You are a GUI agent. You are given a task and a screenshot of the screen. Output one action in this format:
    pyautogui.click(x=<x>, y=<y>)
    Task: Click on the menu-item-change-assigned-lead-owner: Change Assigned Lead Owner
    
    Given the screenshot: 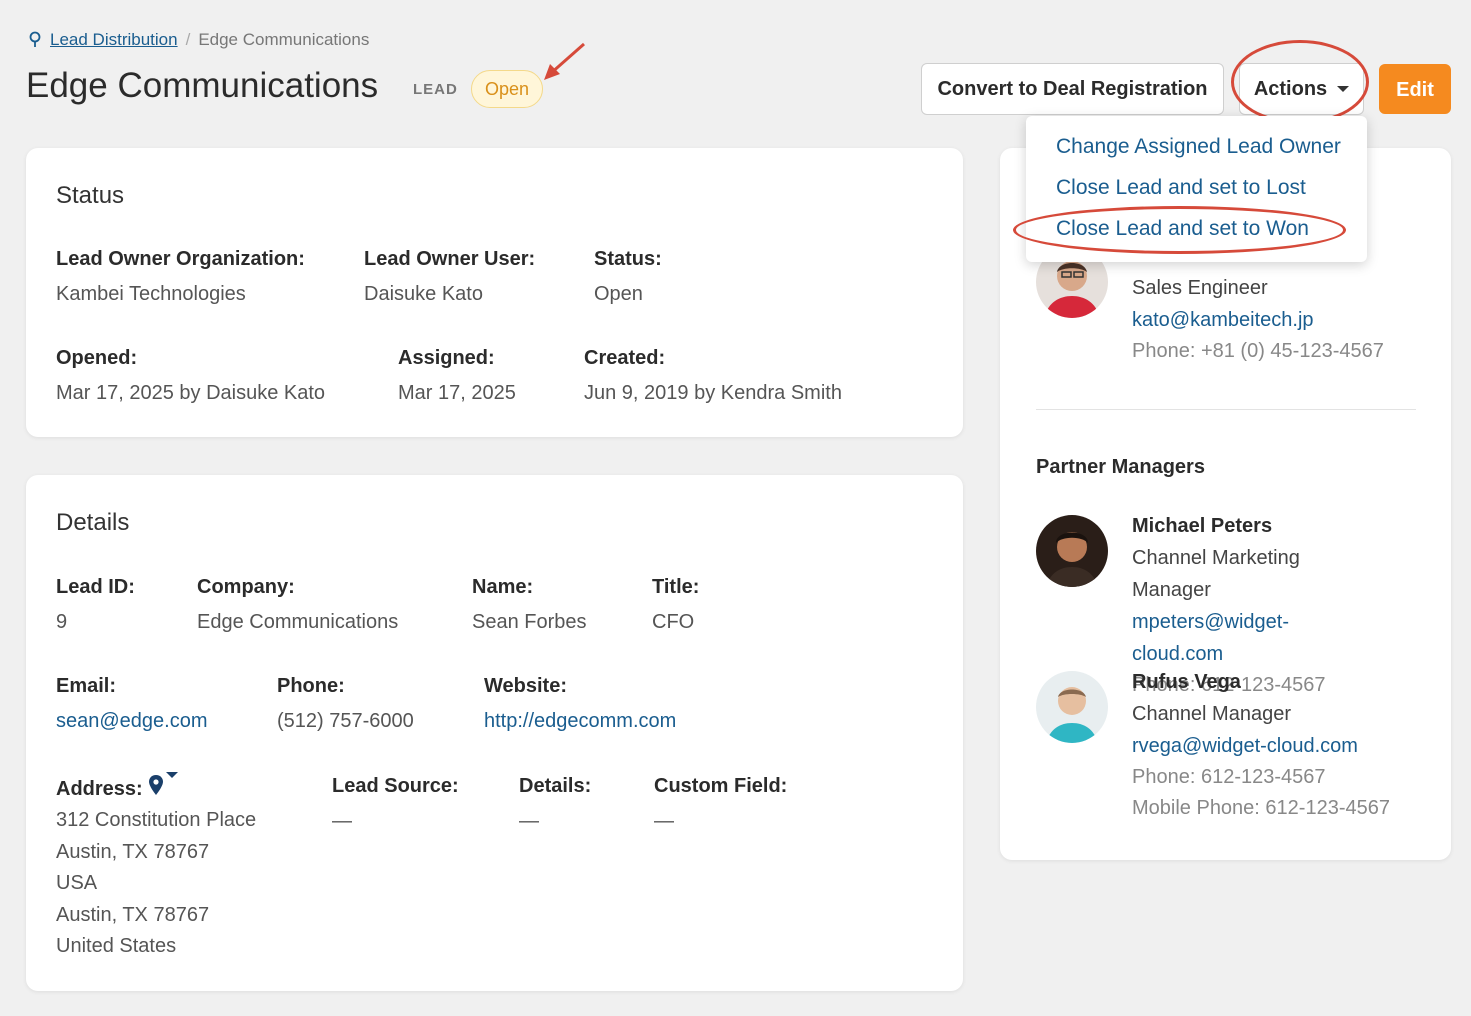 What is the action you would take?
    pyautogui.click(x=1196, y=152)
    